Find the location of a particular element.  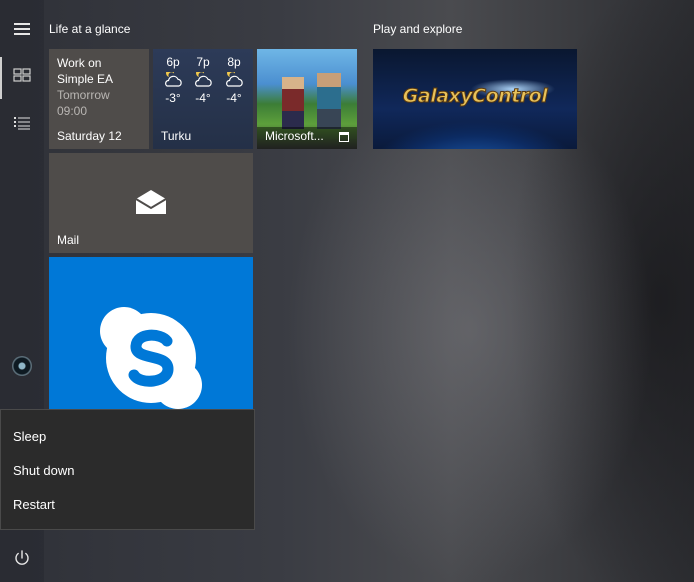

power-button is located at coordinates (22, 558).